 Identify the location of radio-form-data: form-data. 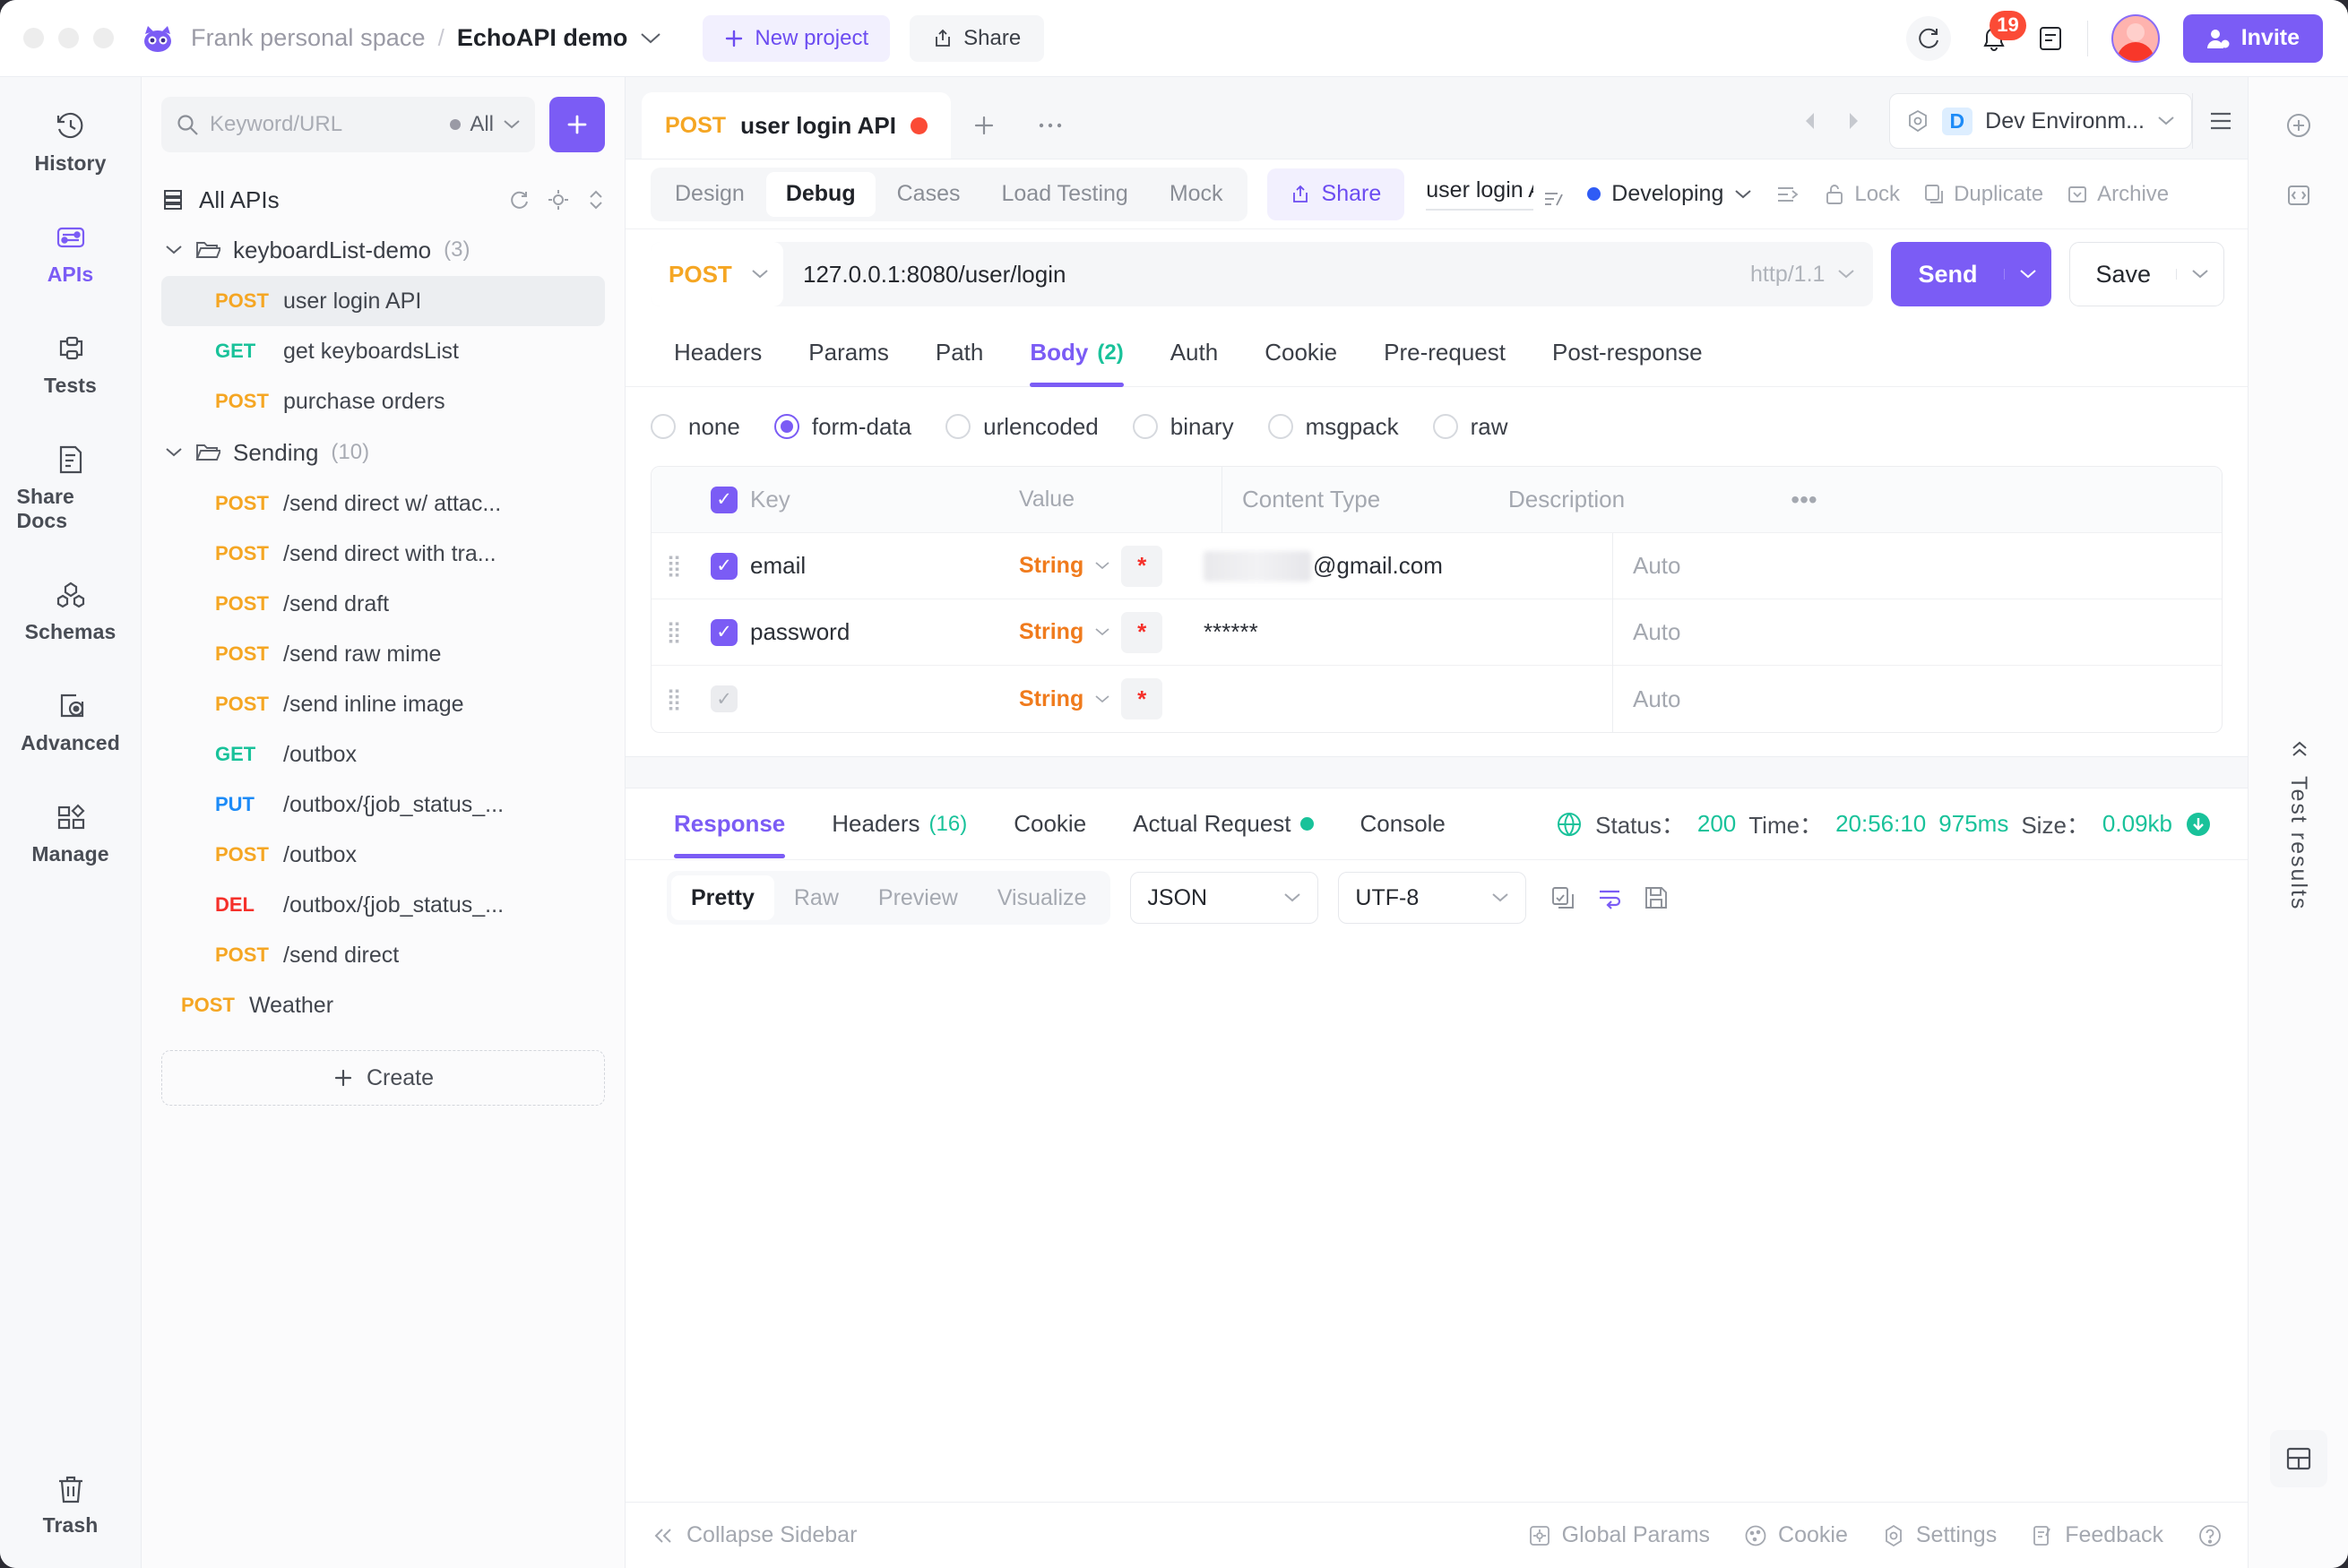
(842, 427).